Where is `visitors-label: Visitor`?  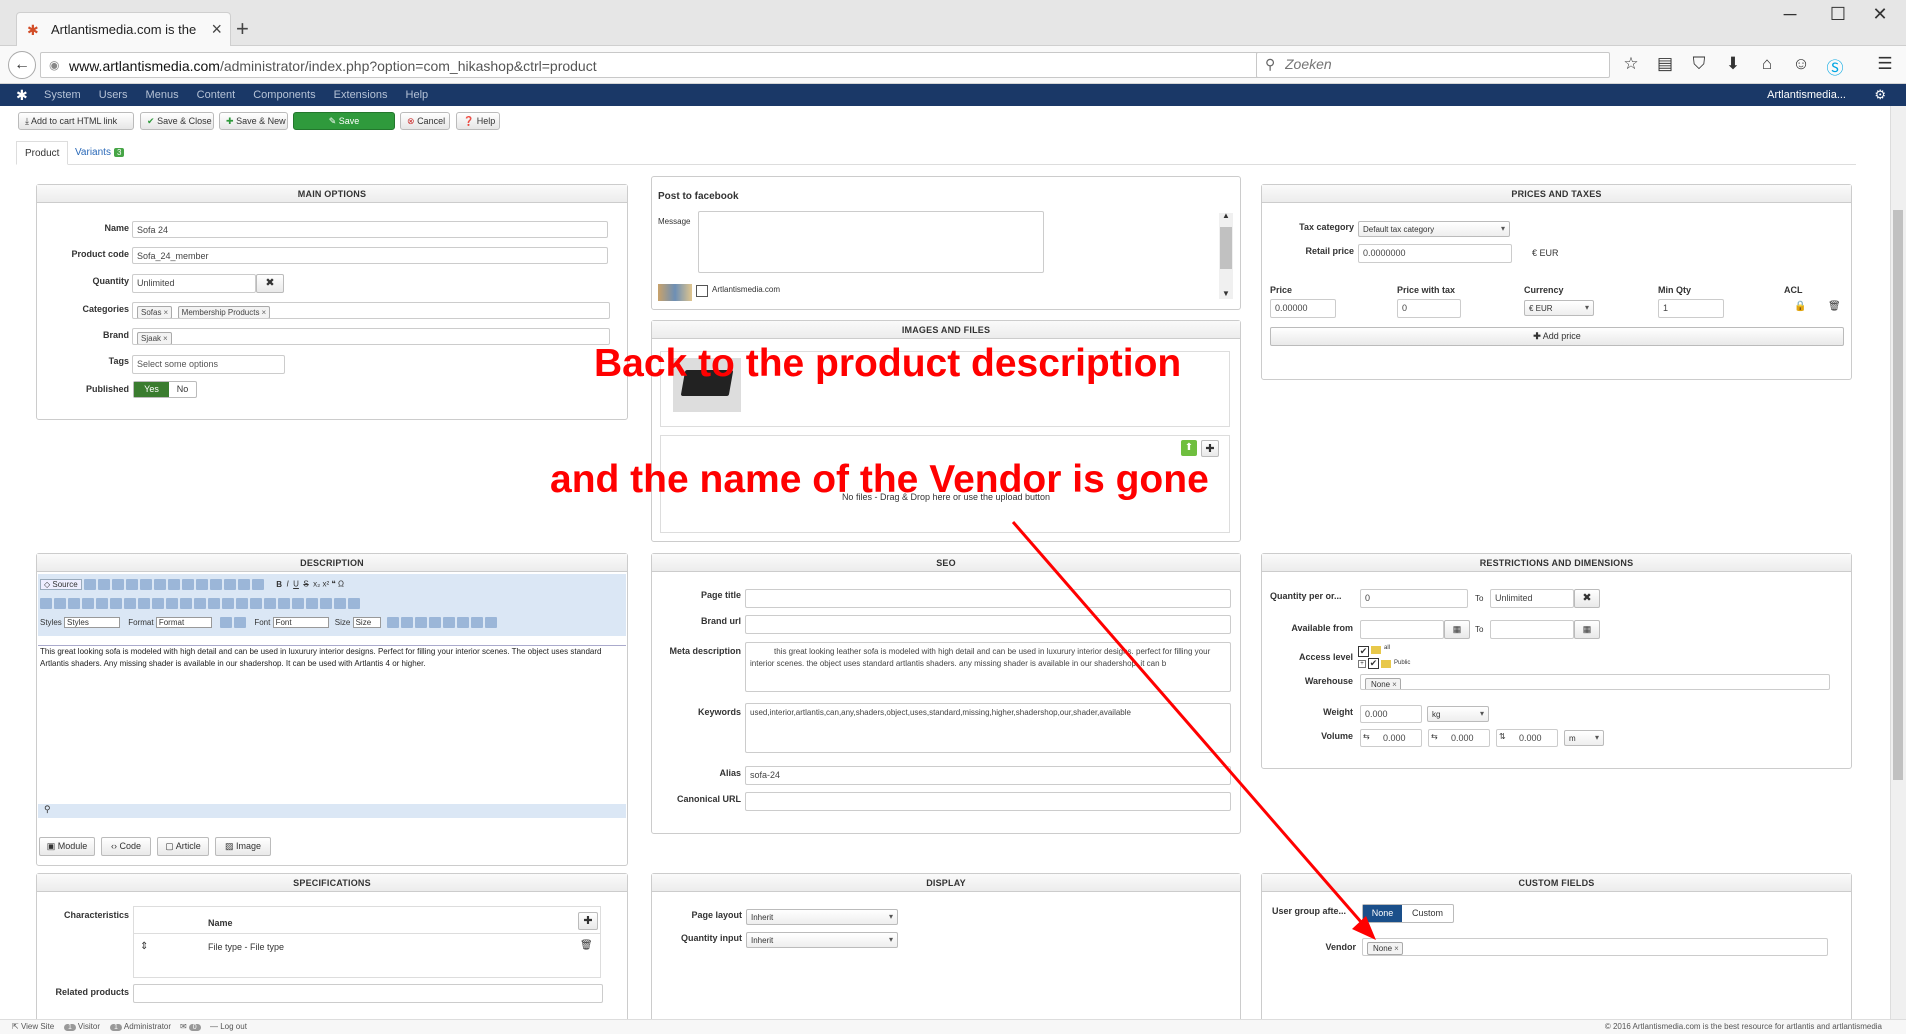
visitors-label: Visitor is located at coordinates (88, 1026).